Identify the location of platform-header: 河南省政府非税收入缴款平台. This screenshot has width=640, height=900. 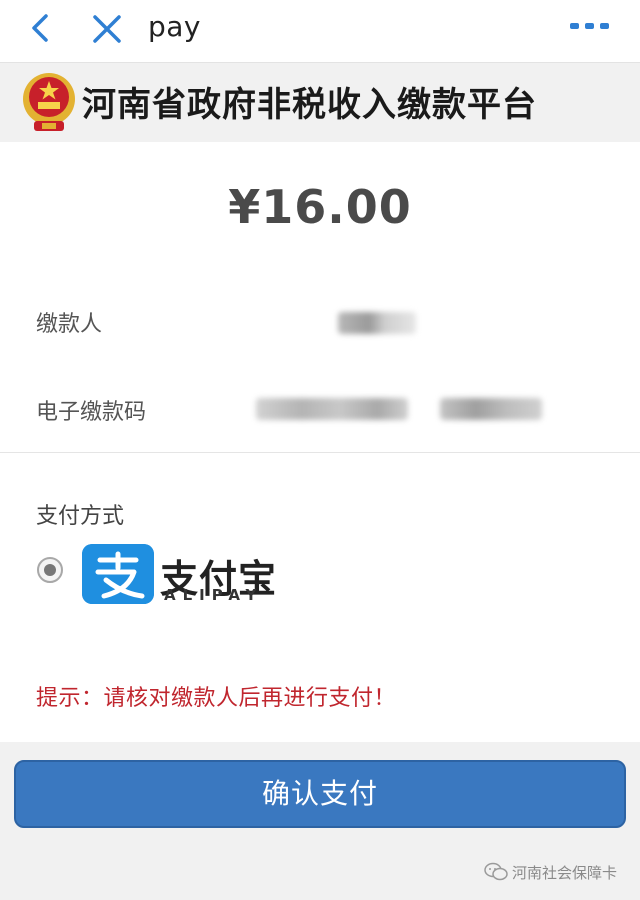
(320, 102).